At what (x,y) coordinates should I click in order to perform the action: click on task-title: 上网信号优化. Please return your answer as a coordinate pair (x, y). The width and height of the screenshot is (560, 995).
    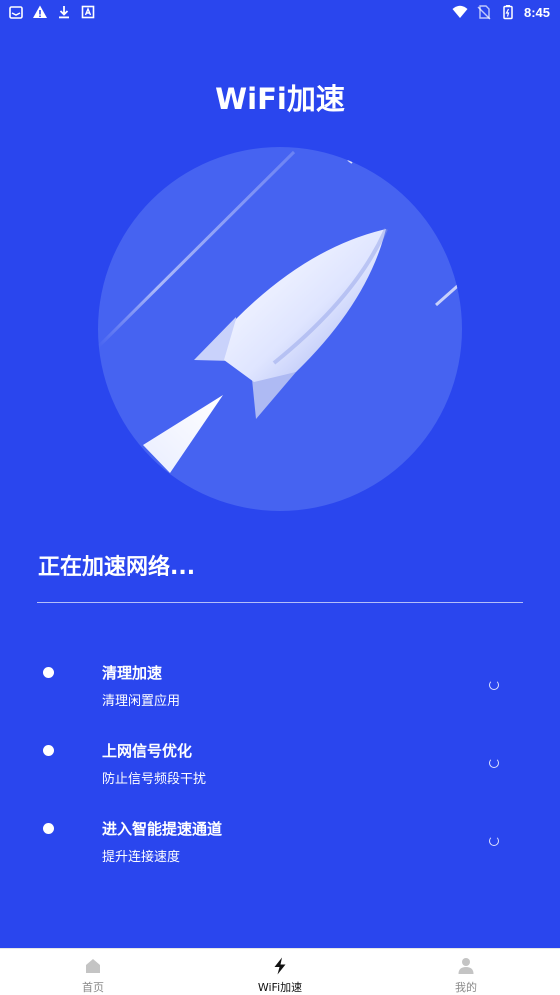
    Looking at the image, I should click on (147, 751).